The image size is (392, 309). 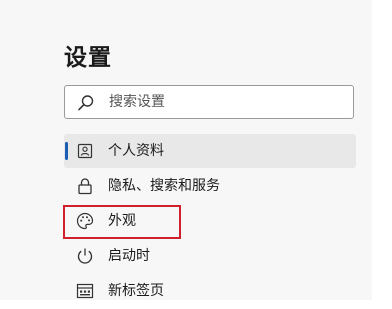 I want to click on nav-label: 新标签页, so click(x=136, y=291).